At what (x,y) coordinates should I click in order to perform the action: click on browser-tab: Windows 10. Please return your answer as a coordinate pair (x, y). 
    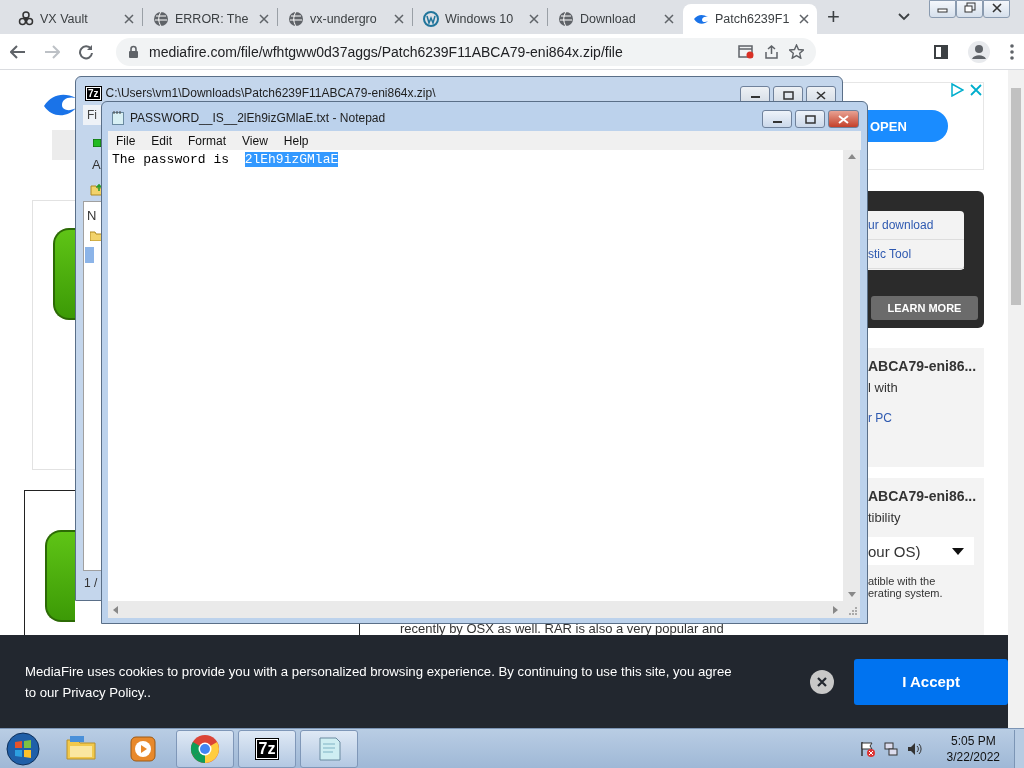
    Looking at the image, I should click on (480, 19).